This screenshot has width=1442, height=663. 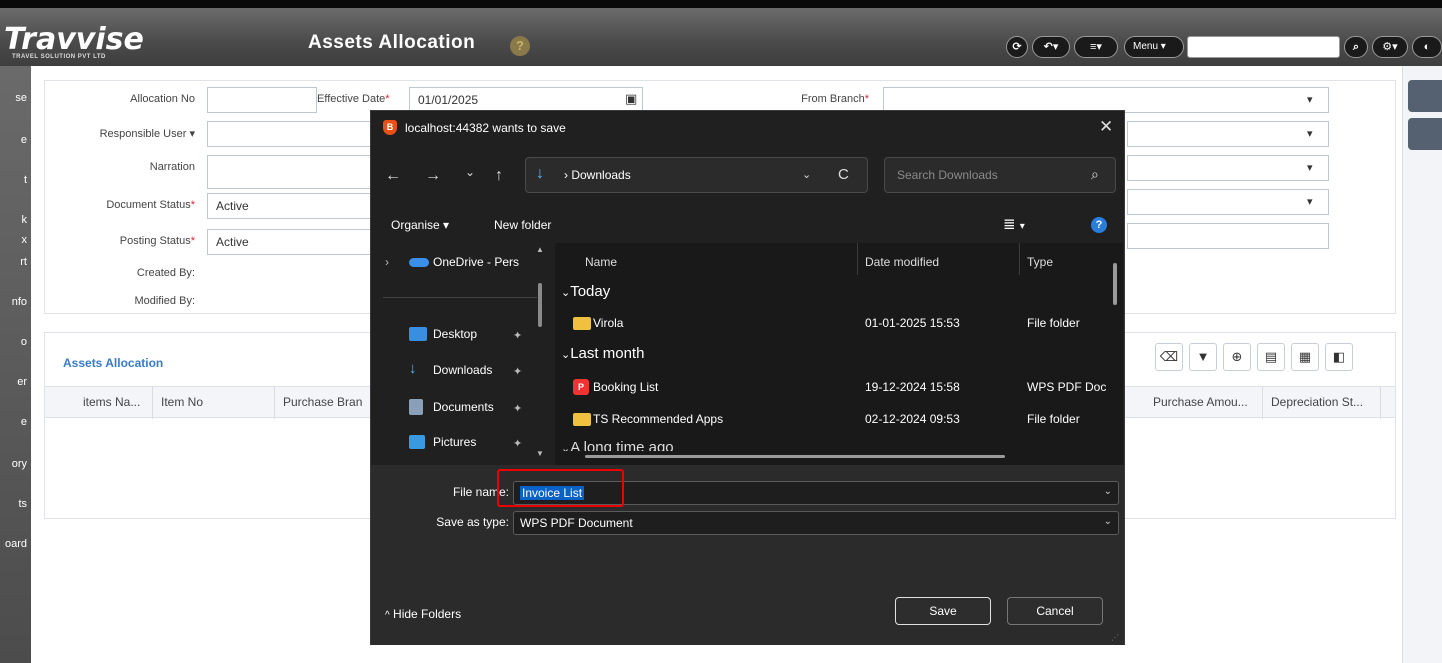 I want to click on document-status-select: Active, so click(x=292, y=206).